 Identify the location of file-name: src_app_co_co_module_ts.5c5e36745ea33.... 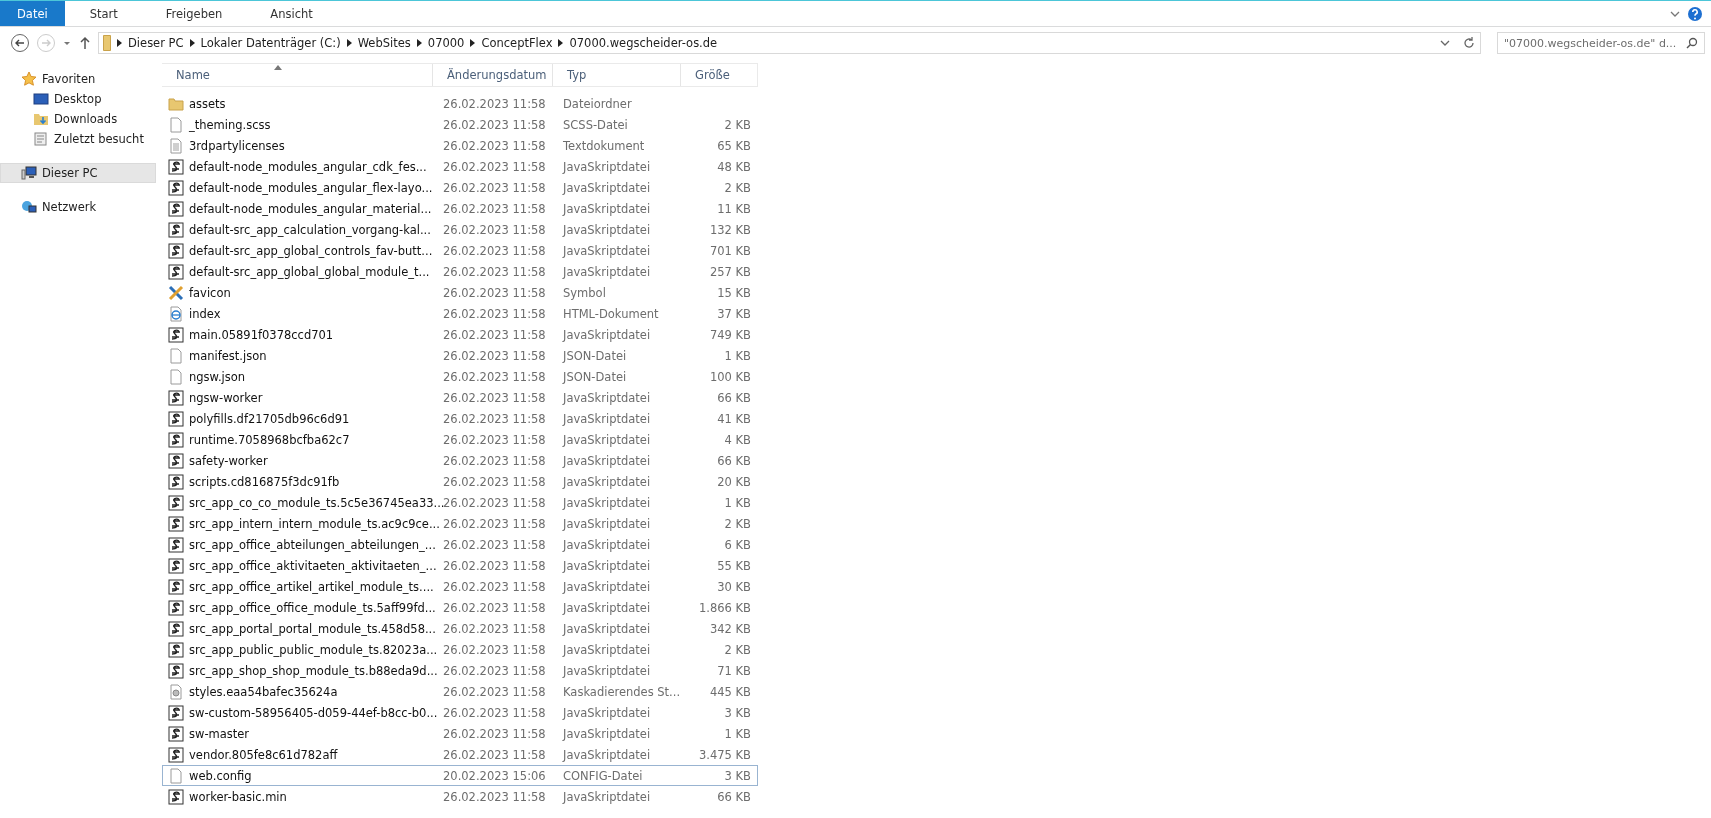
(317, 502).